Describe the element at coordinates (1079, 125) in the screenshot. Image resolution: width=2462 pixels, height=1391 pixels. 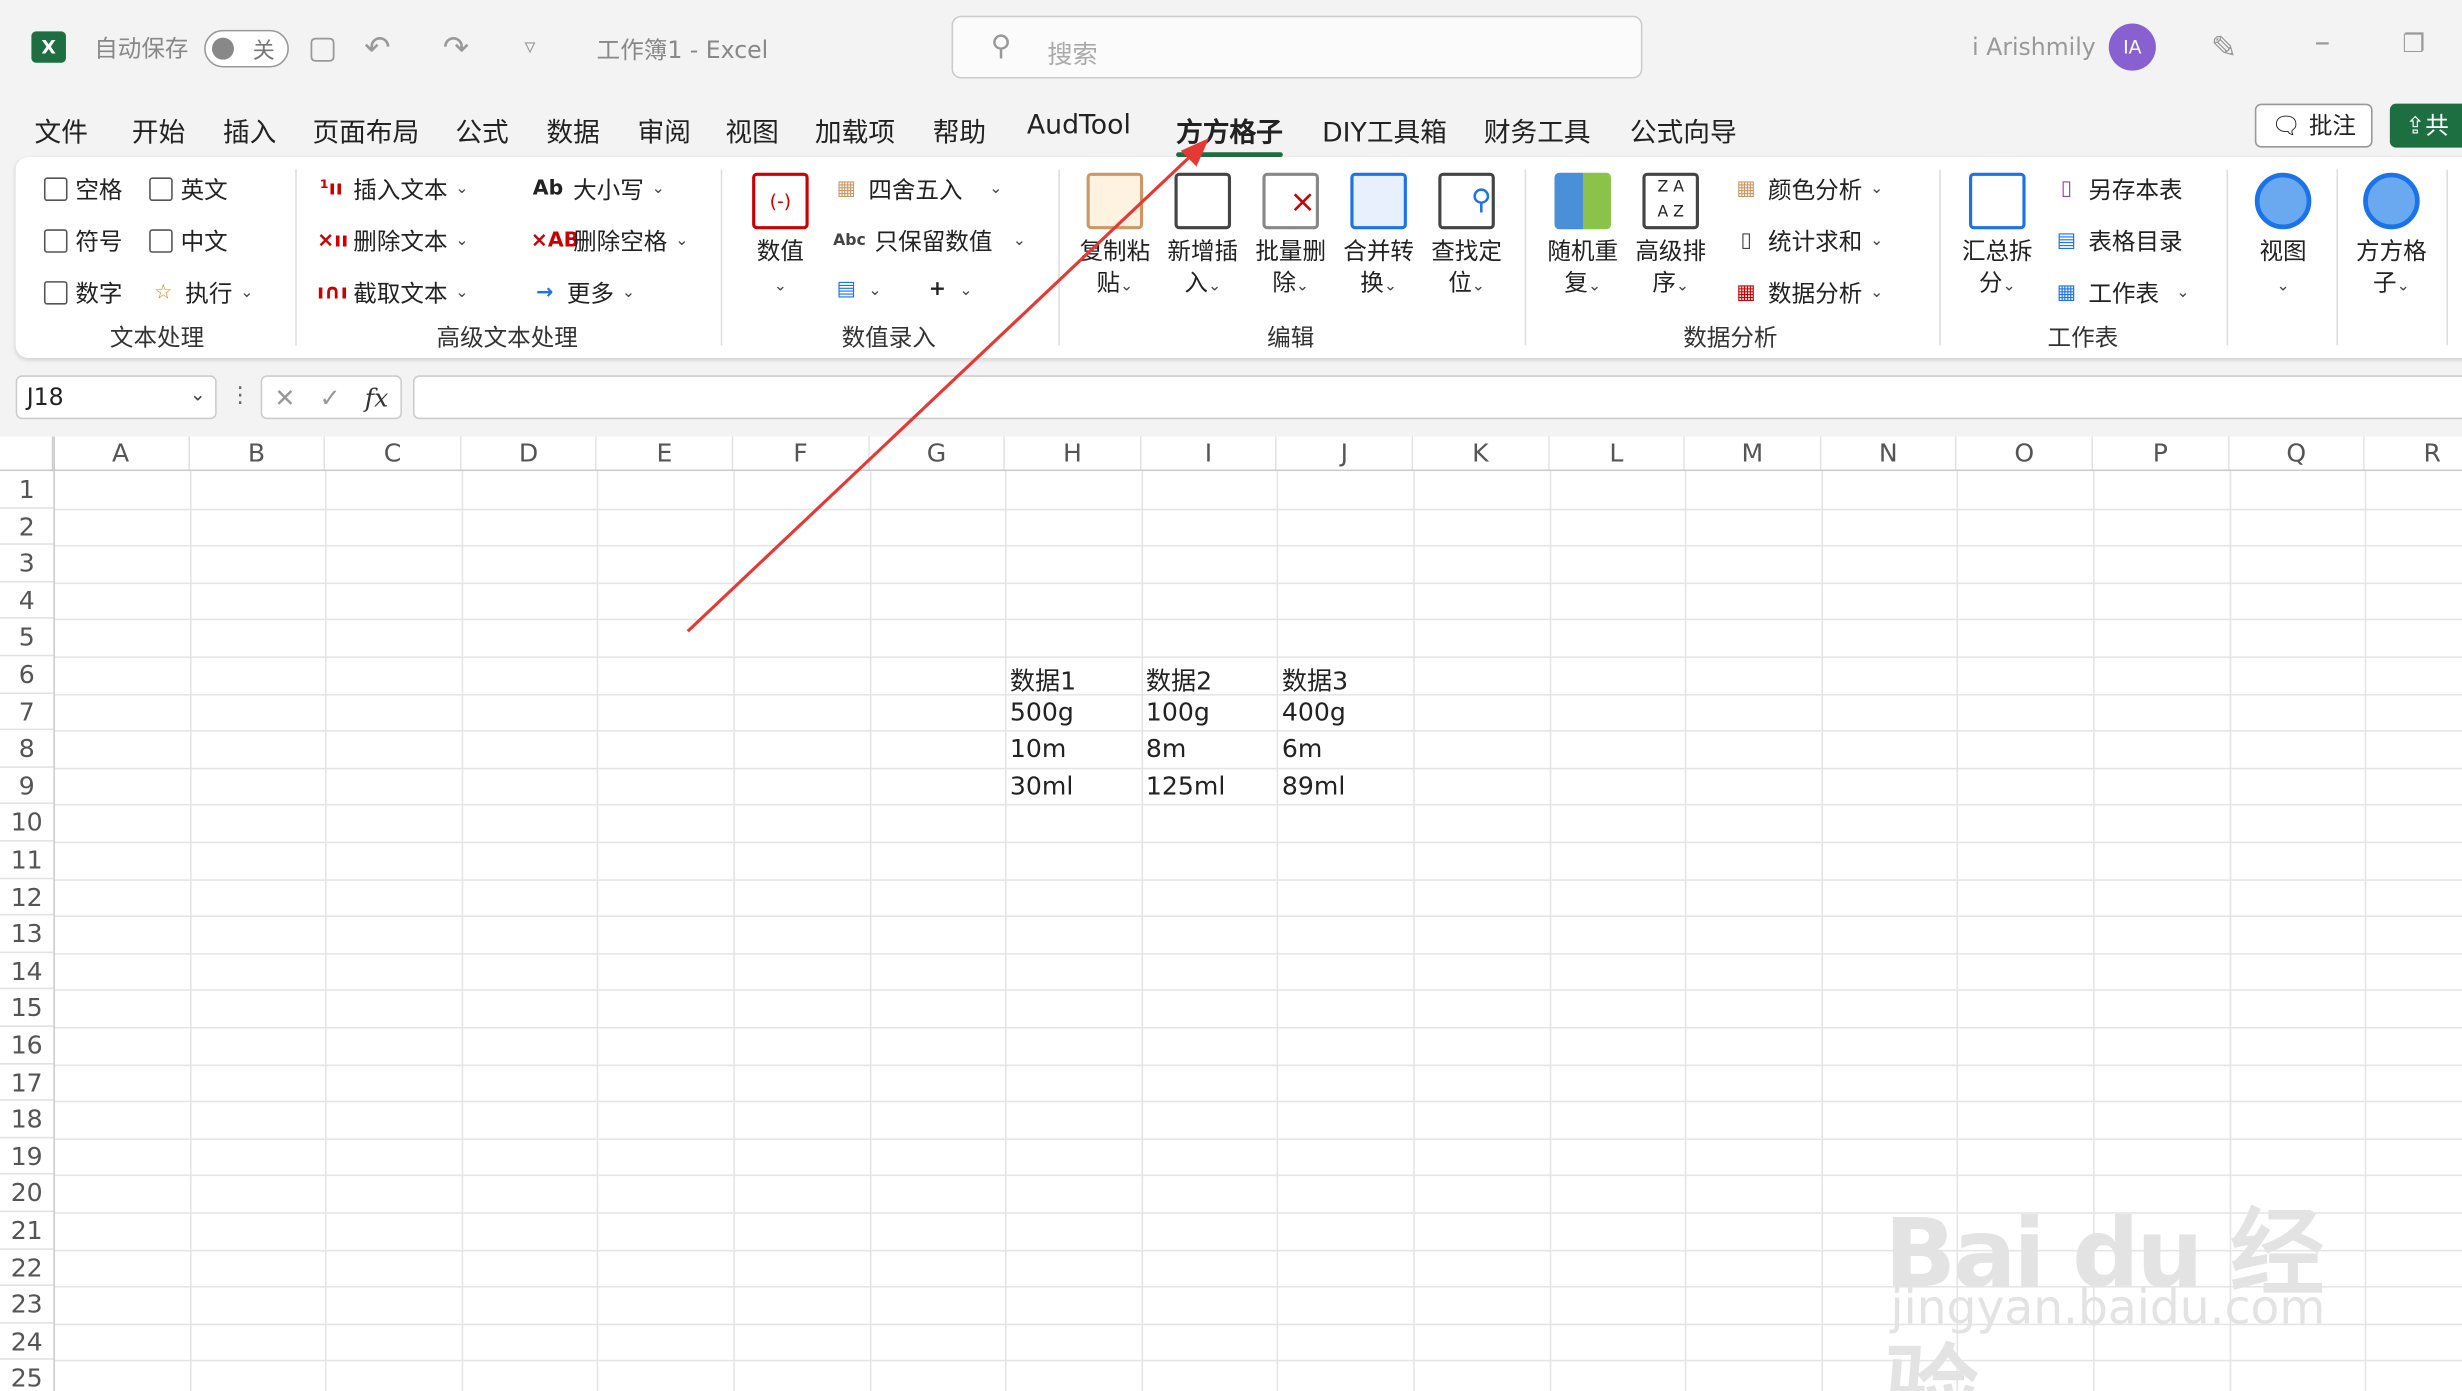
I see `tab-audtool: AudTool` at that location.